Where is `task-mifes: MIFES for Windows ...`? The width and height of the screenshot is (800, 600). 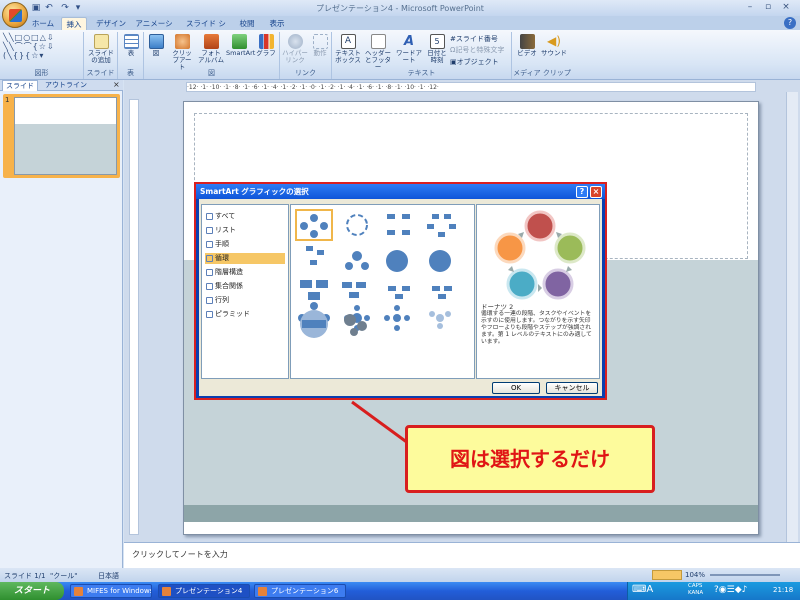
task-mifes: MIFES for Windows ... is located at coordinates (111, 591).